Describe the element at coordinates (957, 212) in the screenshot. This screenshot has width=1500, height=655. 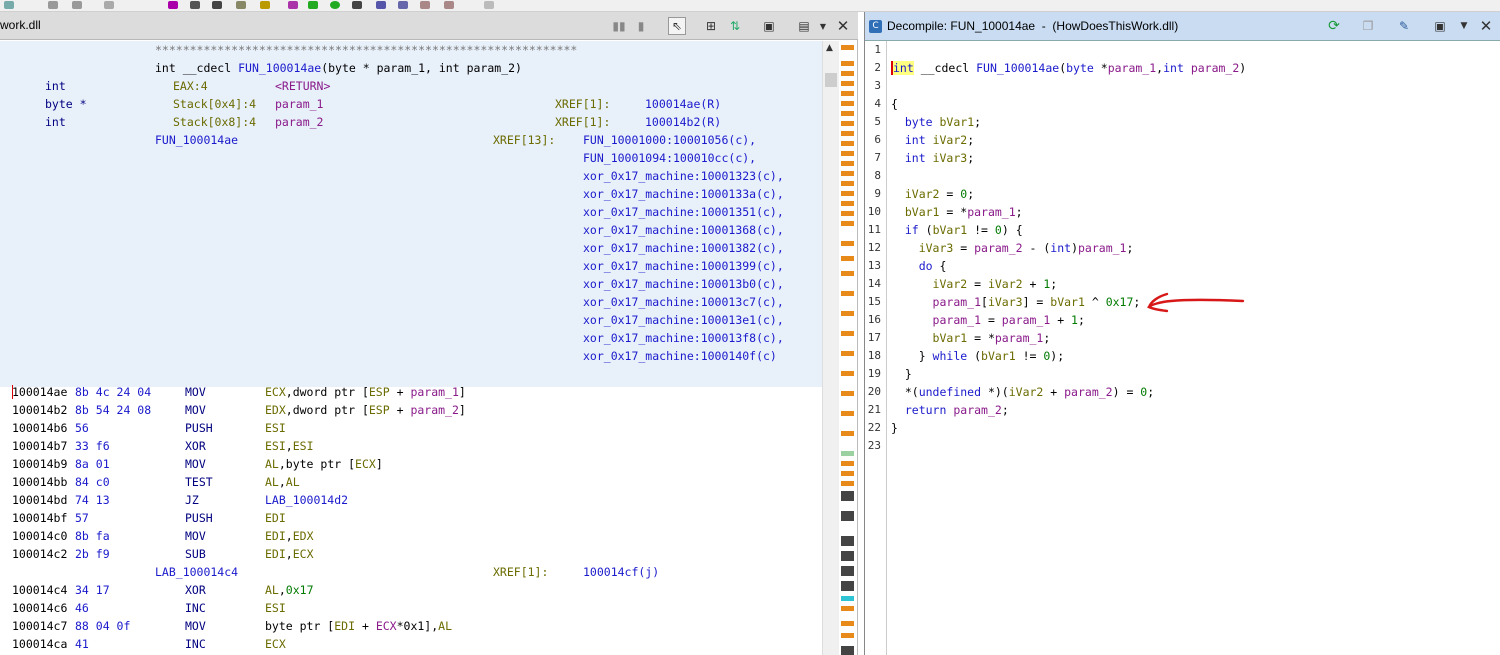
I see `code-line-10: bVar1 = *param_1;` at that location.